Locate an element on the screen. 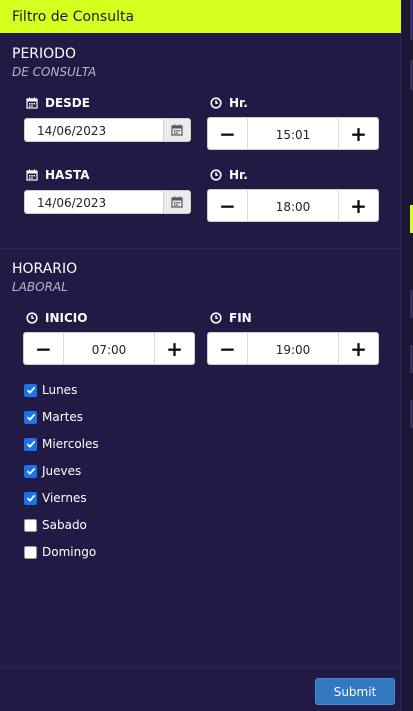  hasta-time-value: 18:00 is located at coordinates (293, 205).